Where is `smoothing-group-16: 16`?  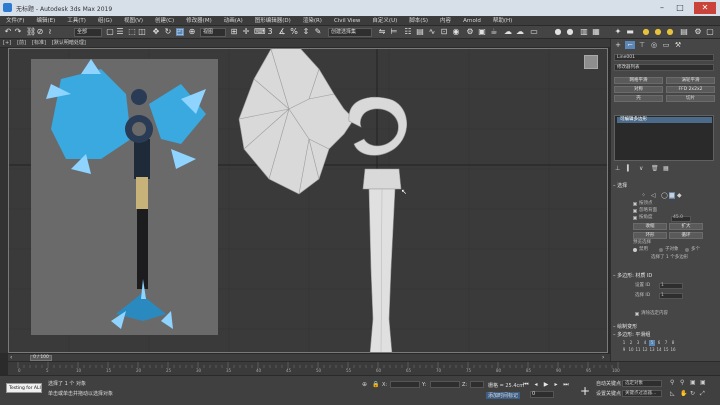 smoothing-group-16: 16 is located at coordinates (673, 350).